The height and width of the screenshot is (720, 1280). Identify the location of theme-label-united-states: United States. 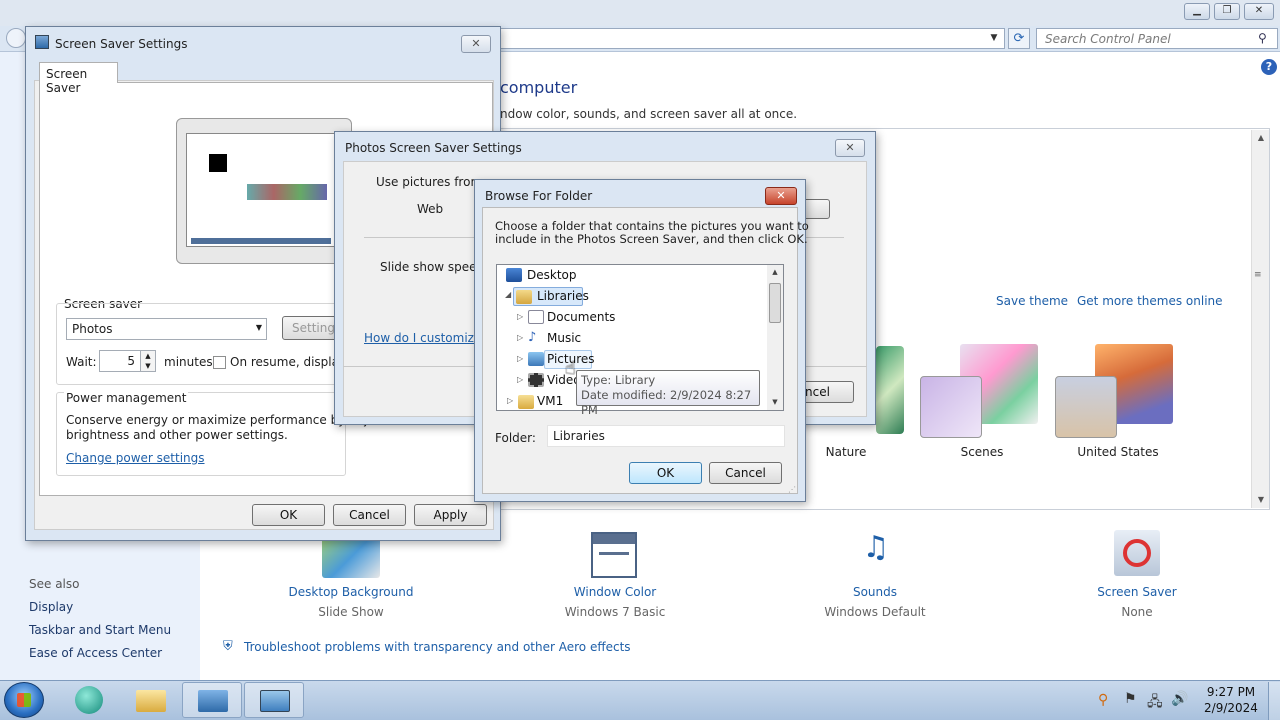
(1118, 452).